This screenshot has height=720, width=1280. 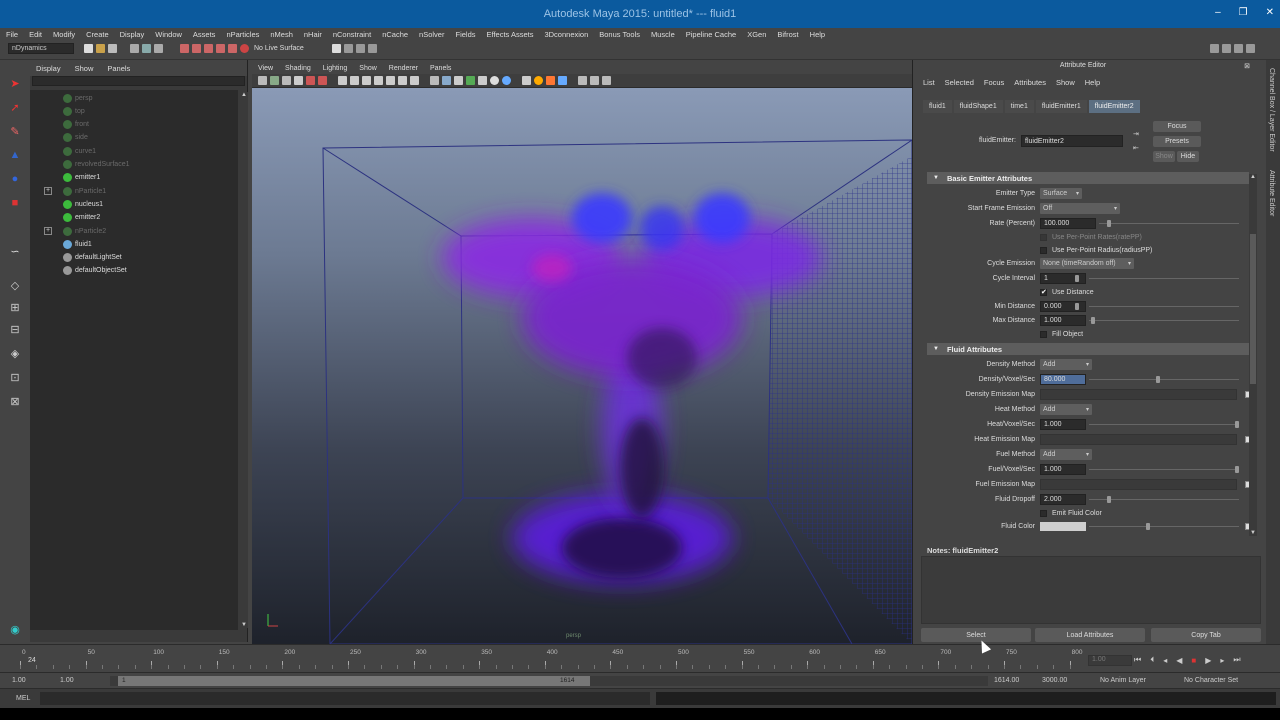 What do you see at coordinates (1193, 660) in the screenshot?
I see `stop-icon: ■` at bounding box center [1193, 660].